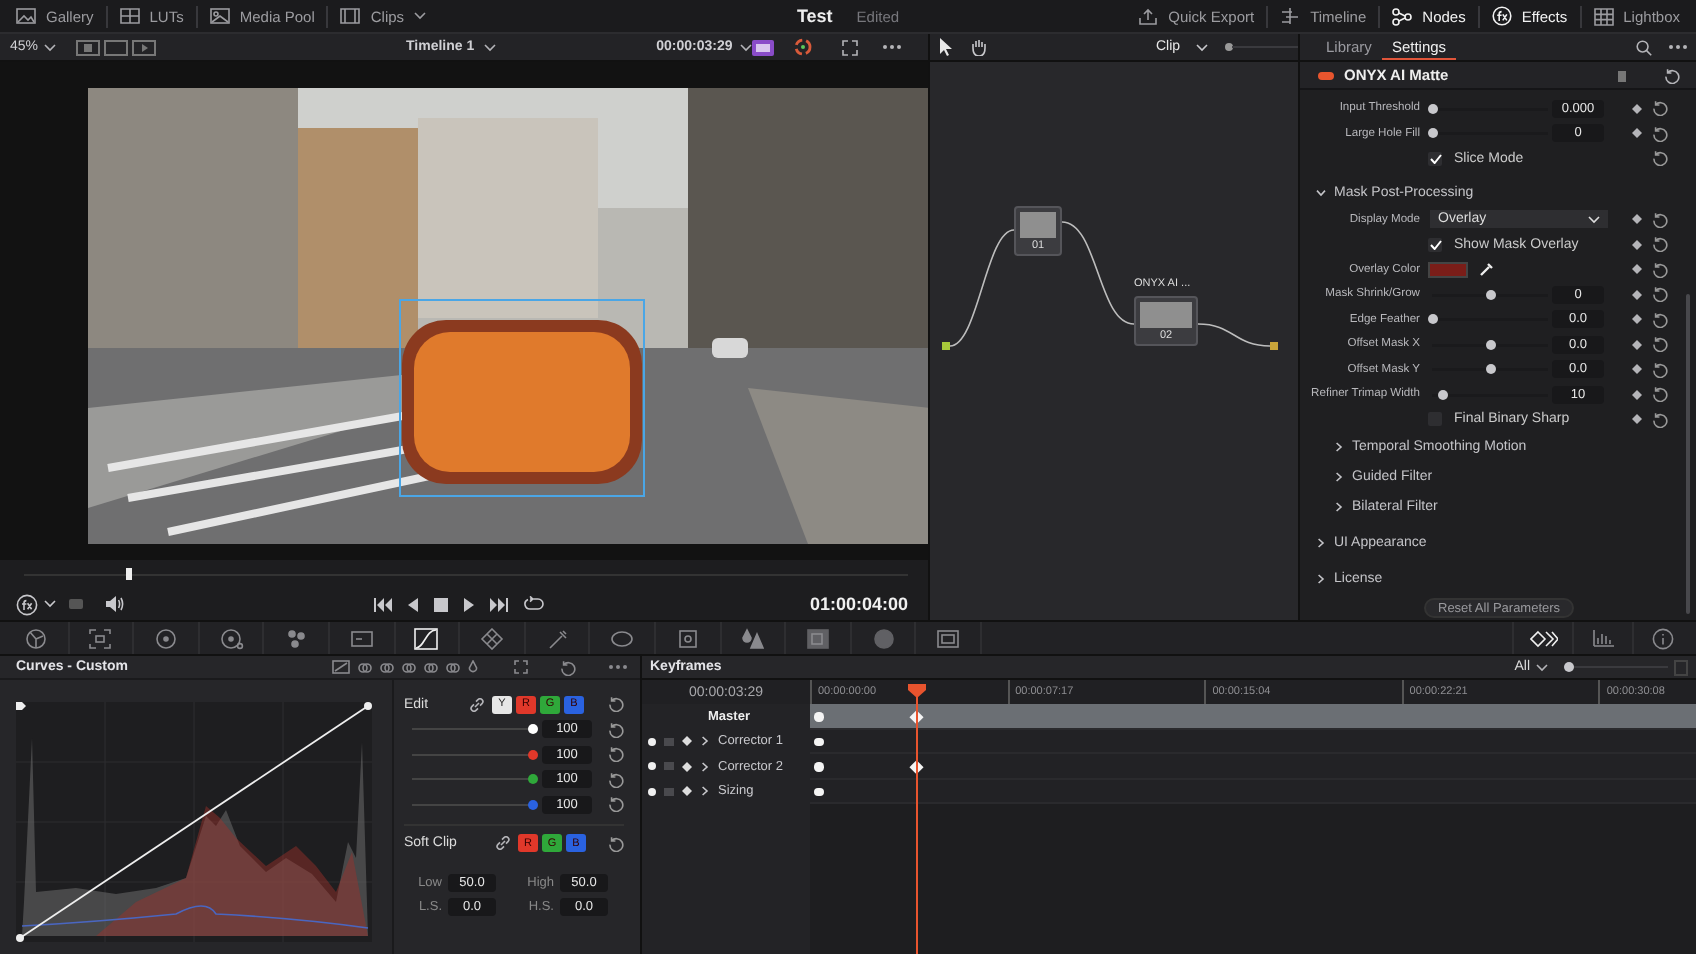 The height and width of the screenshot is (954, 1696). I want to click on skip-end-icon, so click(499, 604).